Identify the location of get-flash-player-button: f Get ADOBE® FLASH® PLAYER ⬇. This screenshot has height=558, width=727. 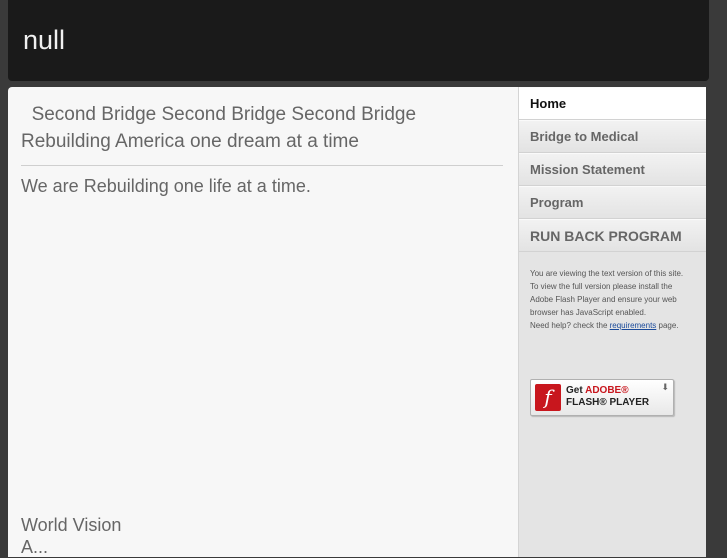
(602, 397).